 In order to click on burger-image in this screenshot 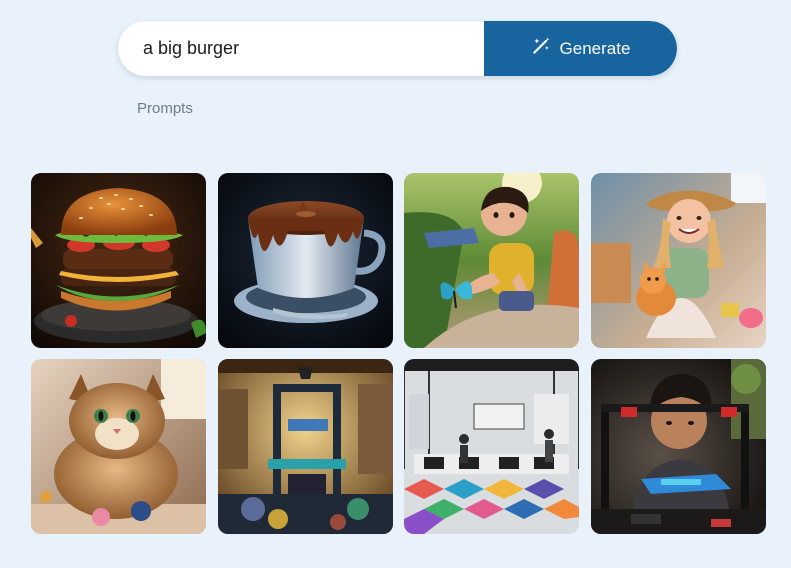, I will do `click(118, 260)`.